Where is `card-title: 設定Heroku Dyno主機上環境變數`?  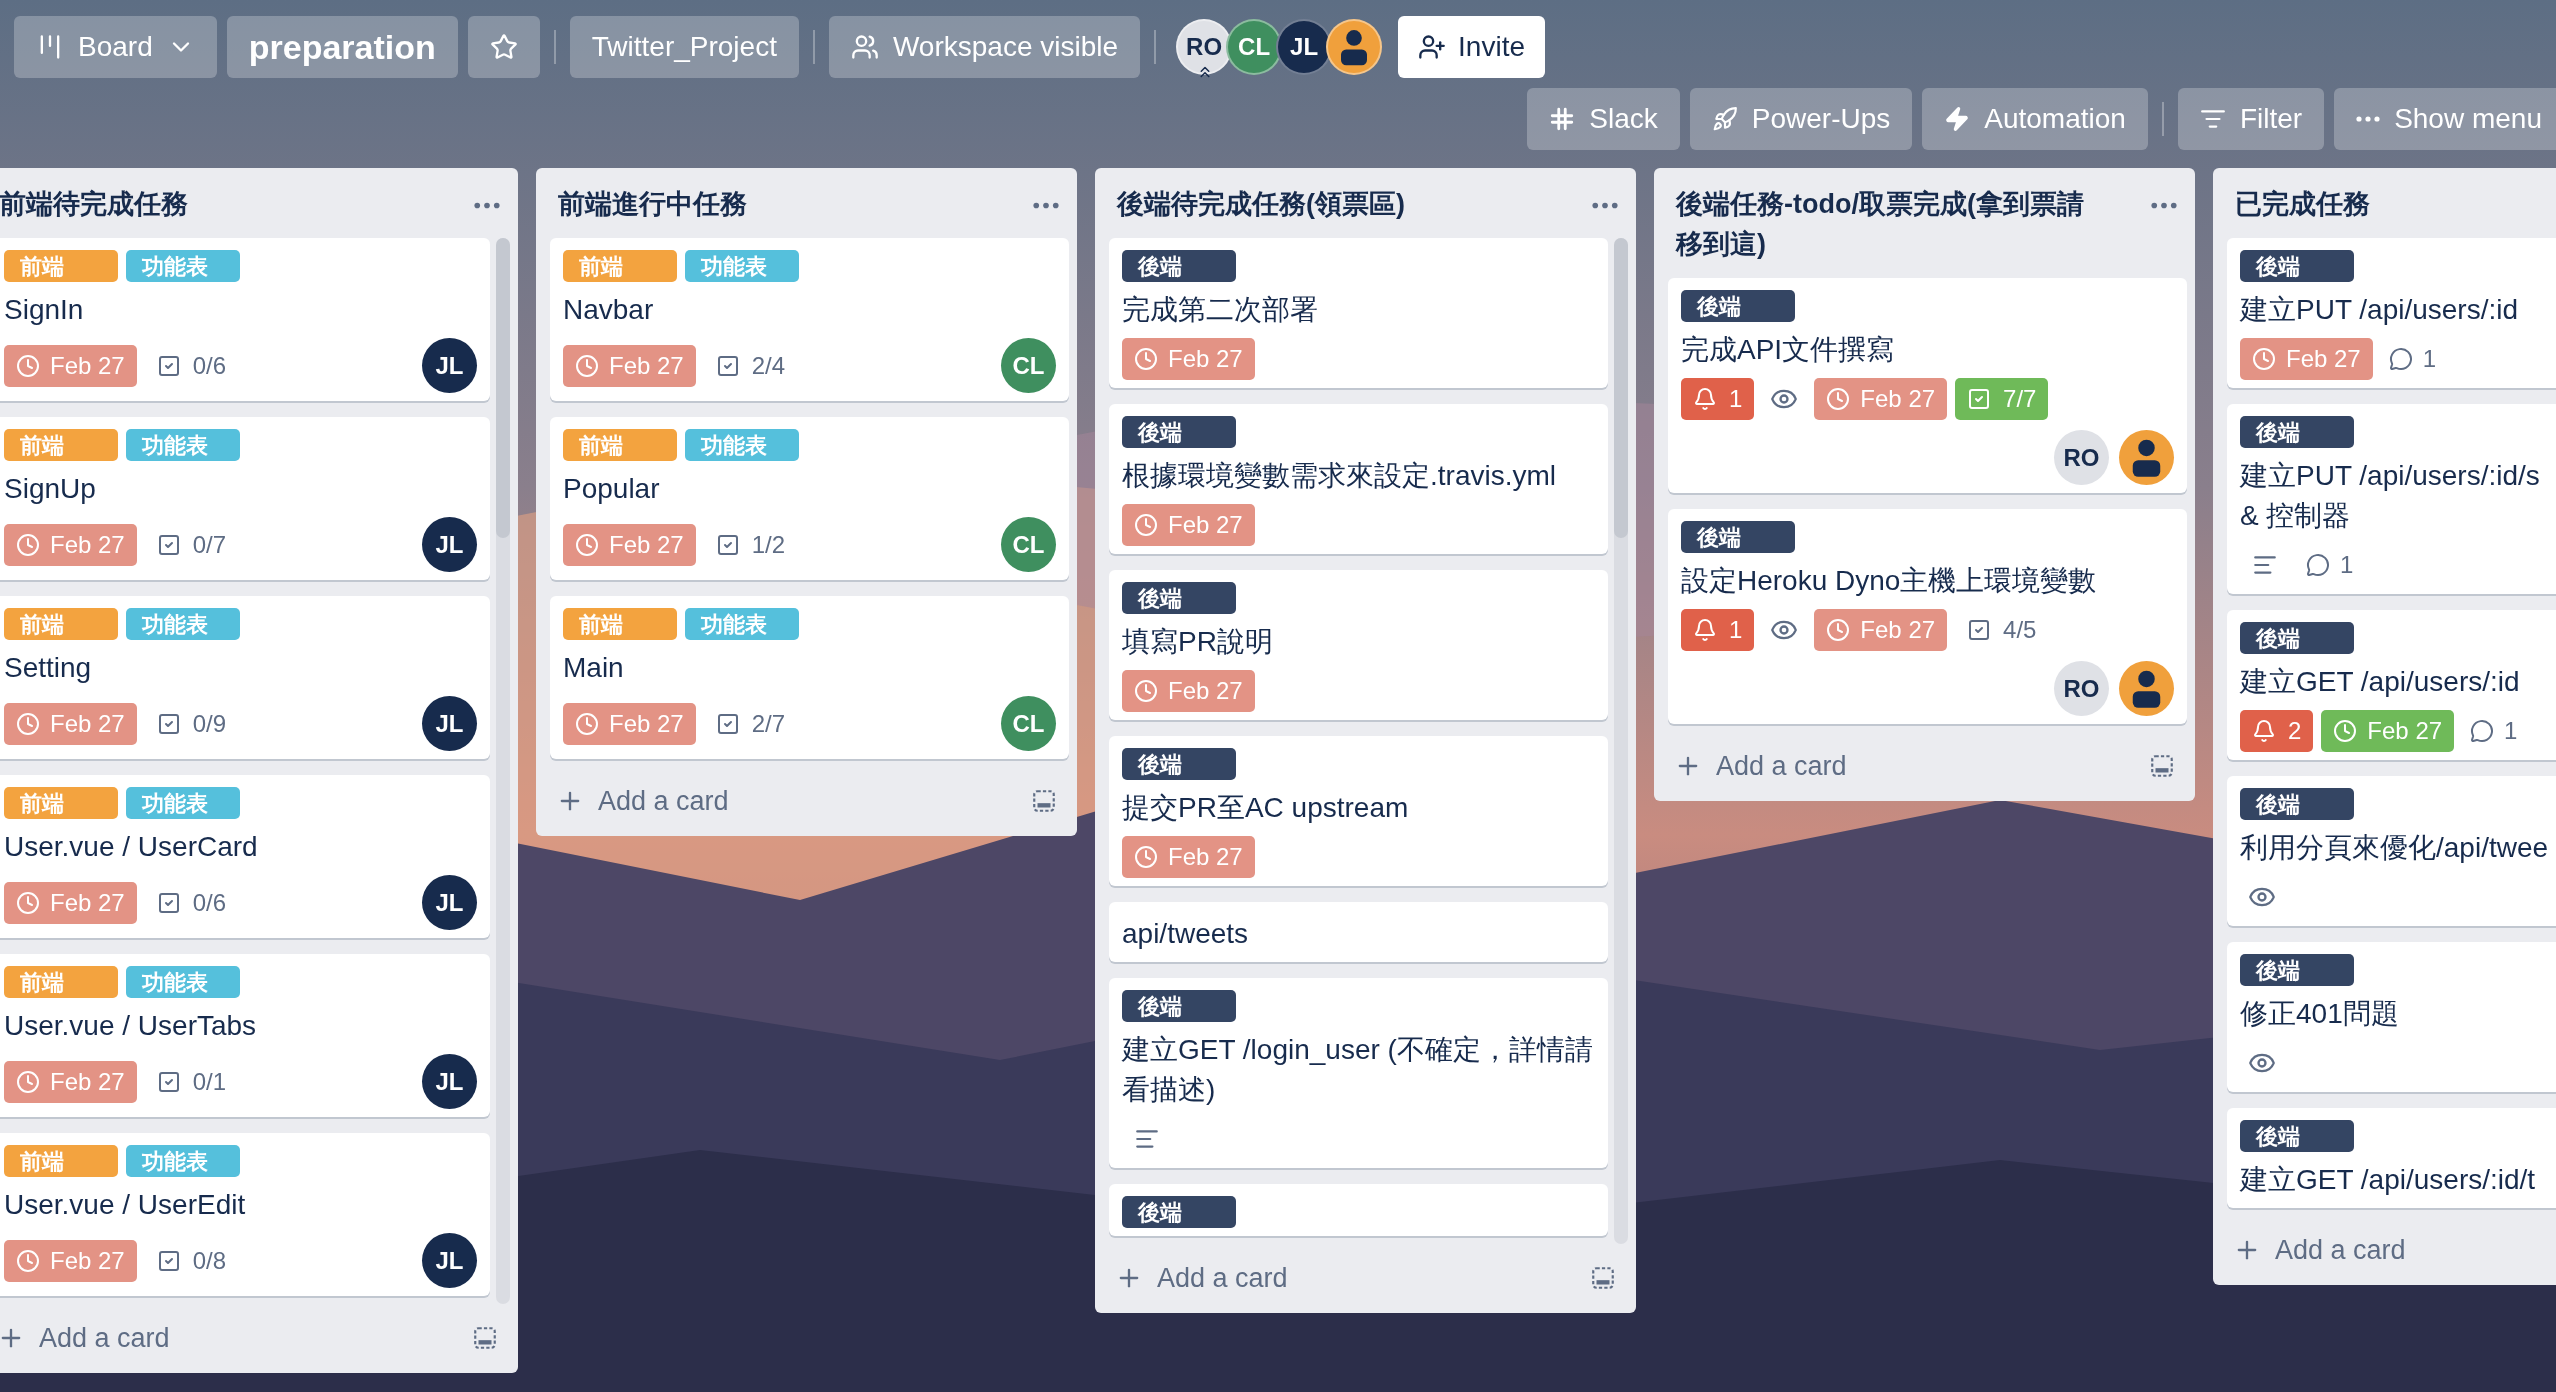
card-title: 設定Heroku Dyno主機上環境變數 is located at coordinates (1889, 581).